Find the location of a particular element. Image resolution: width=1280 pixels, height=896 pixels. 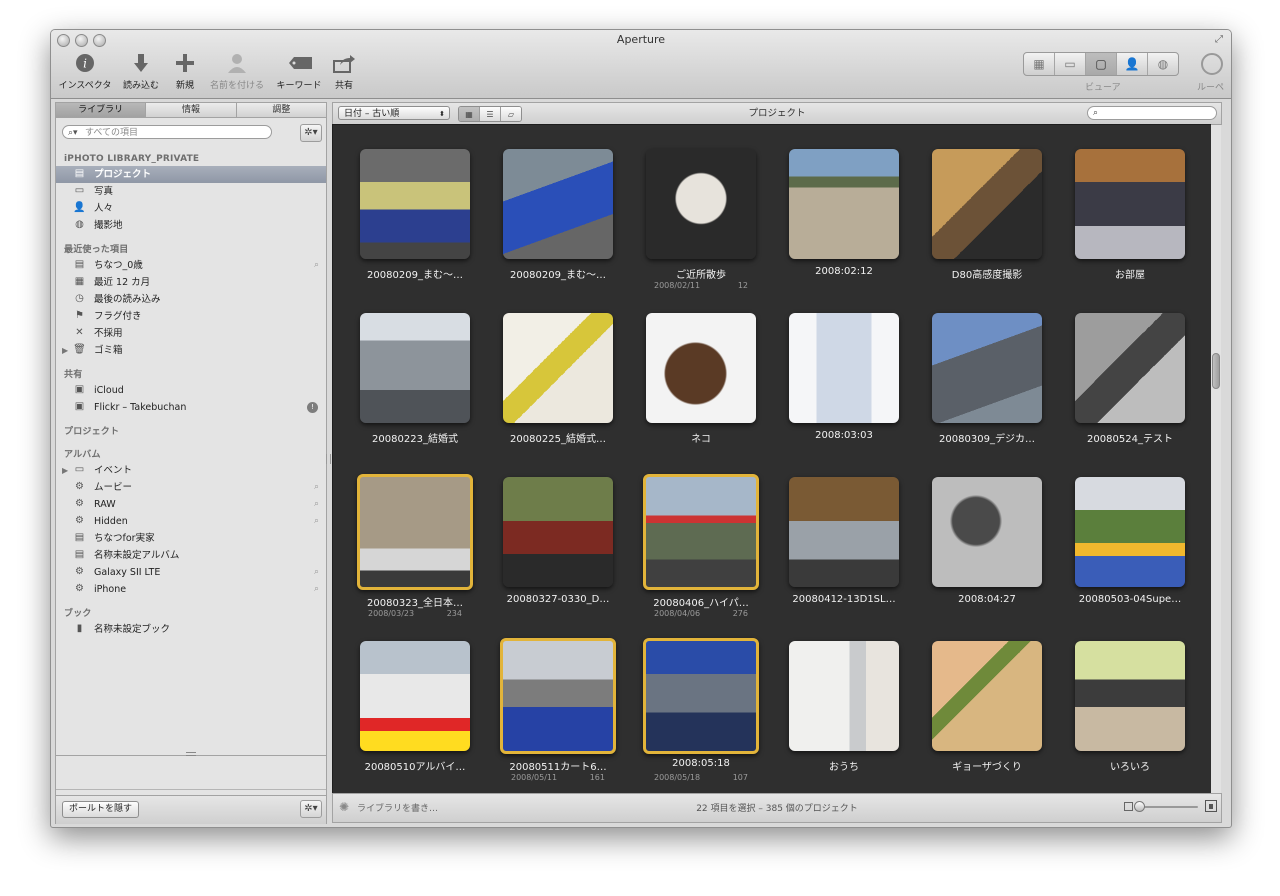

library-action-gear-button: ✲▾ is located at coordinates (311, 133).